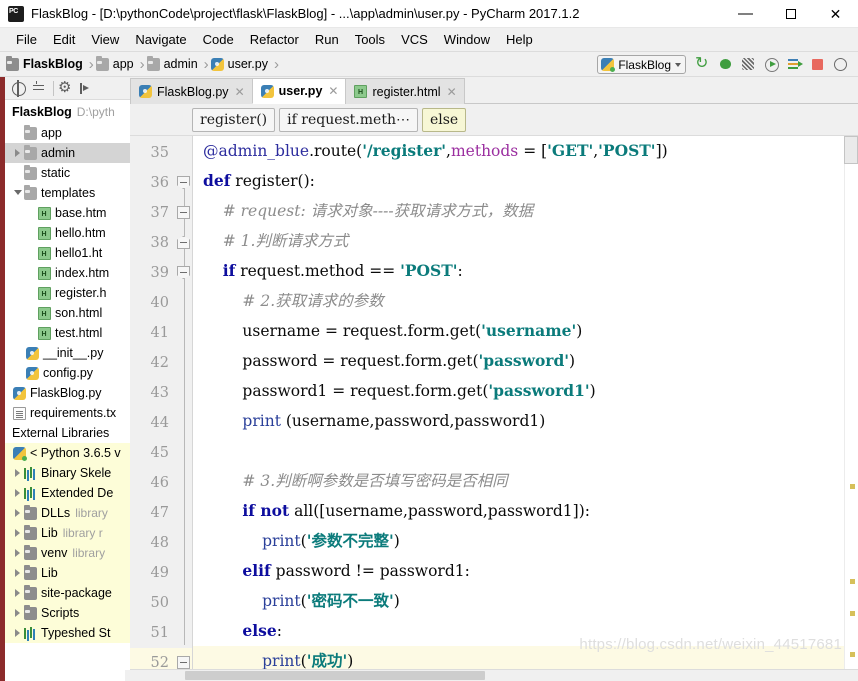 This screenshot has width=858, height=681. Describe the element at coordinates (725, 64) in the screenshot. I see `bug-icon` at that location.